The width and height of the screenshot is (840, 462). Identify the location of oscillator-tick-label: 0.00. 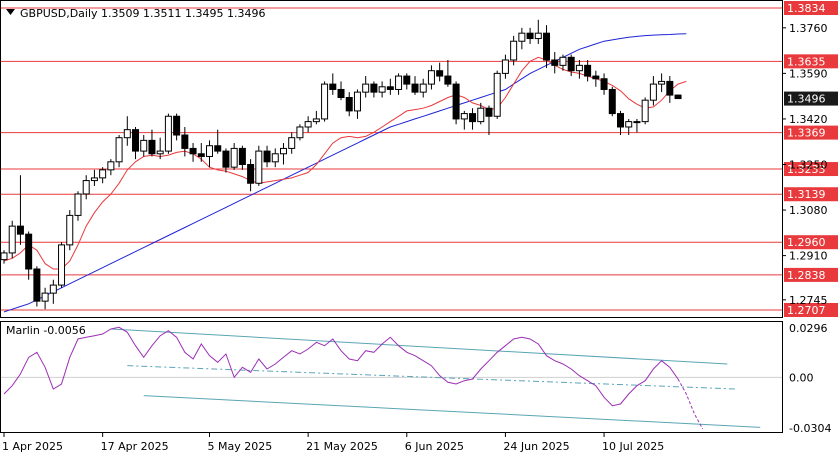
(801, 377).